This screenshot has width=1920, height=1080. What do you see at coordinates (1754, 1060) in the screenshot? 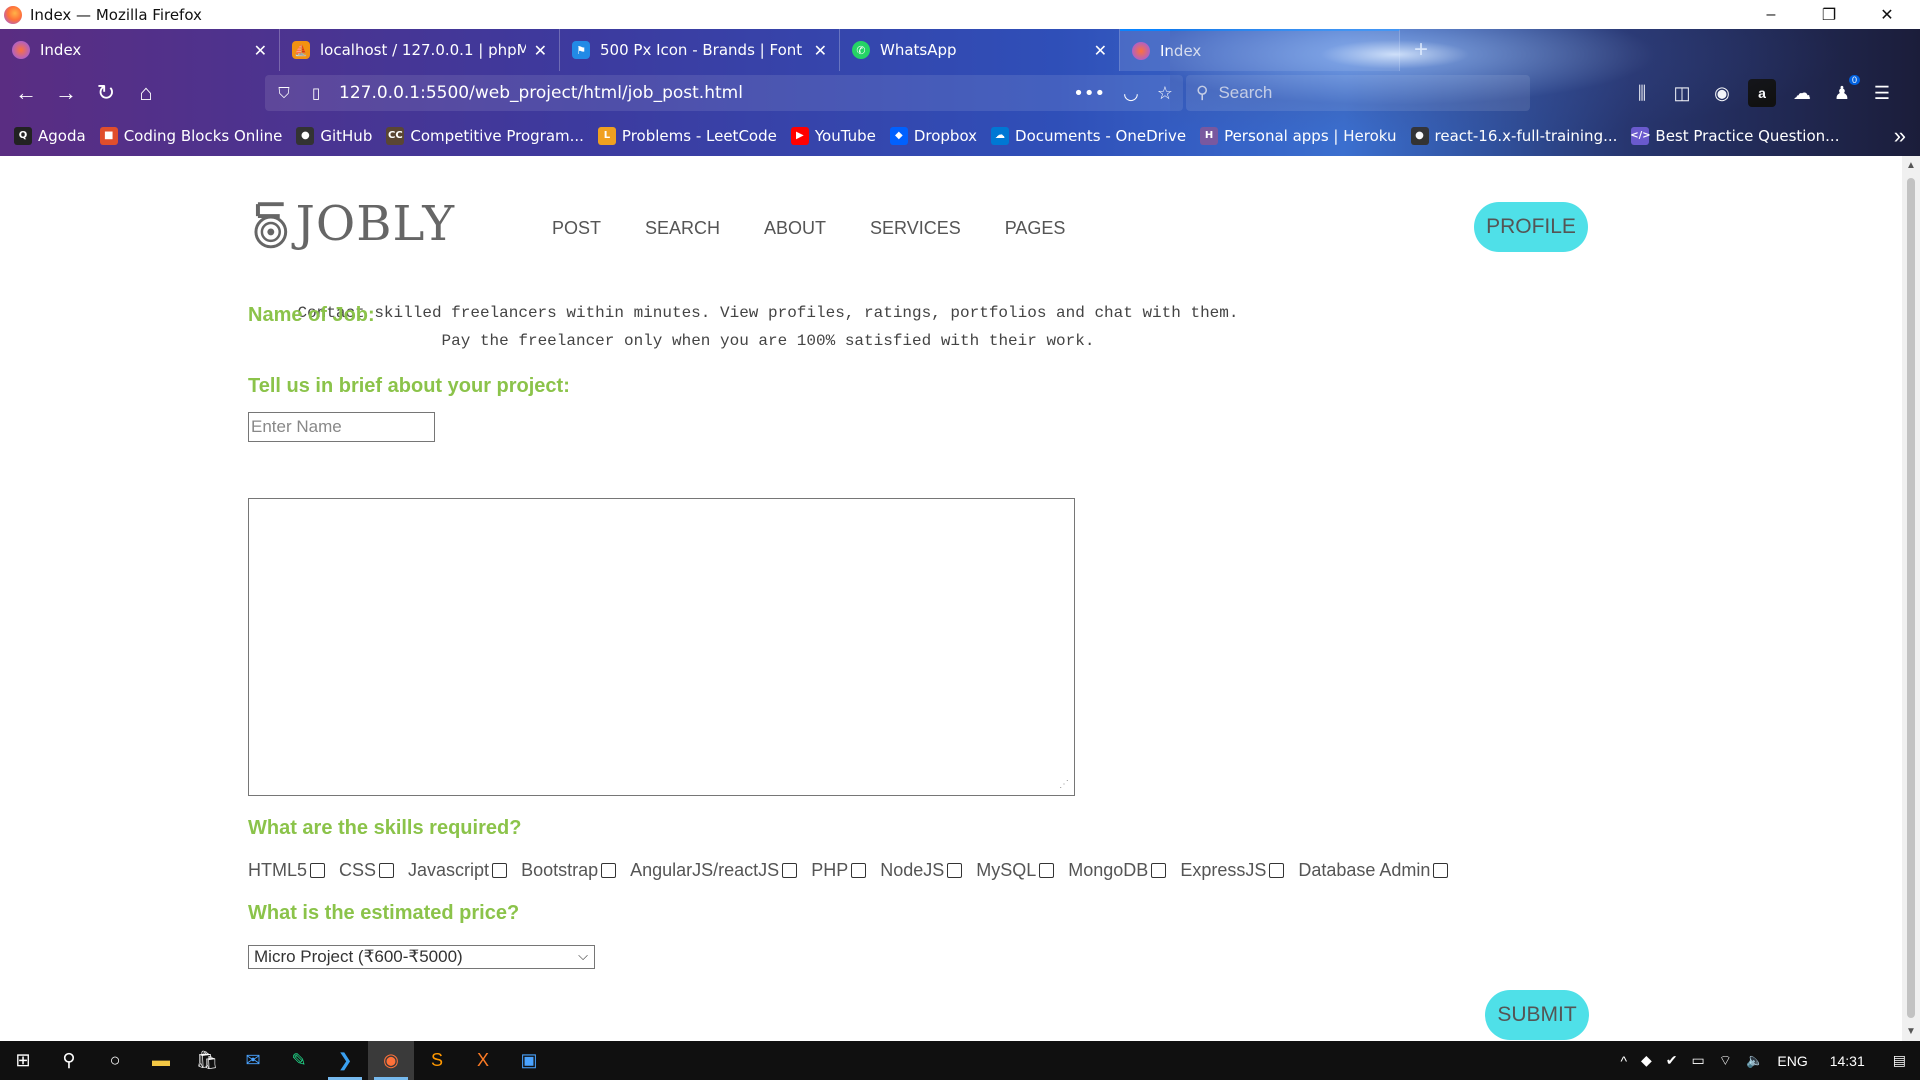
I see `volume-icon: 🔈` at bounding box center [1754, 1060].